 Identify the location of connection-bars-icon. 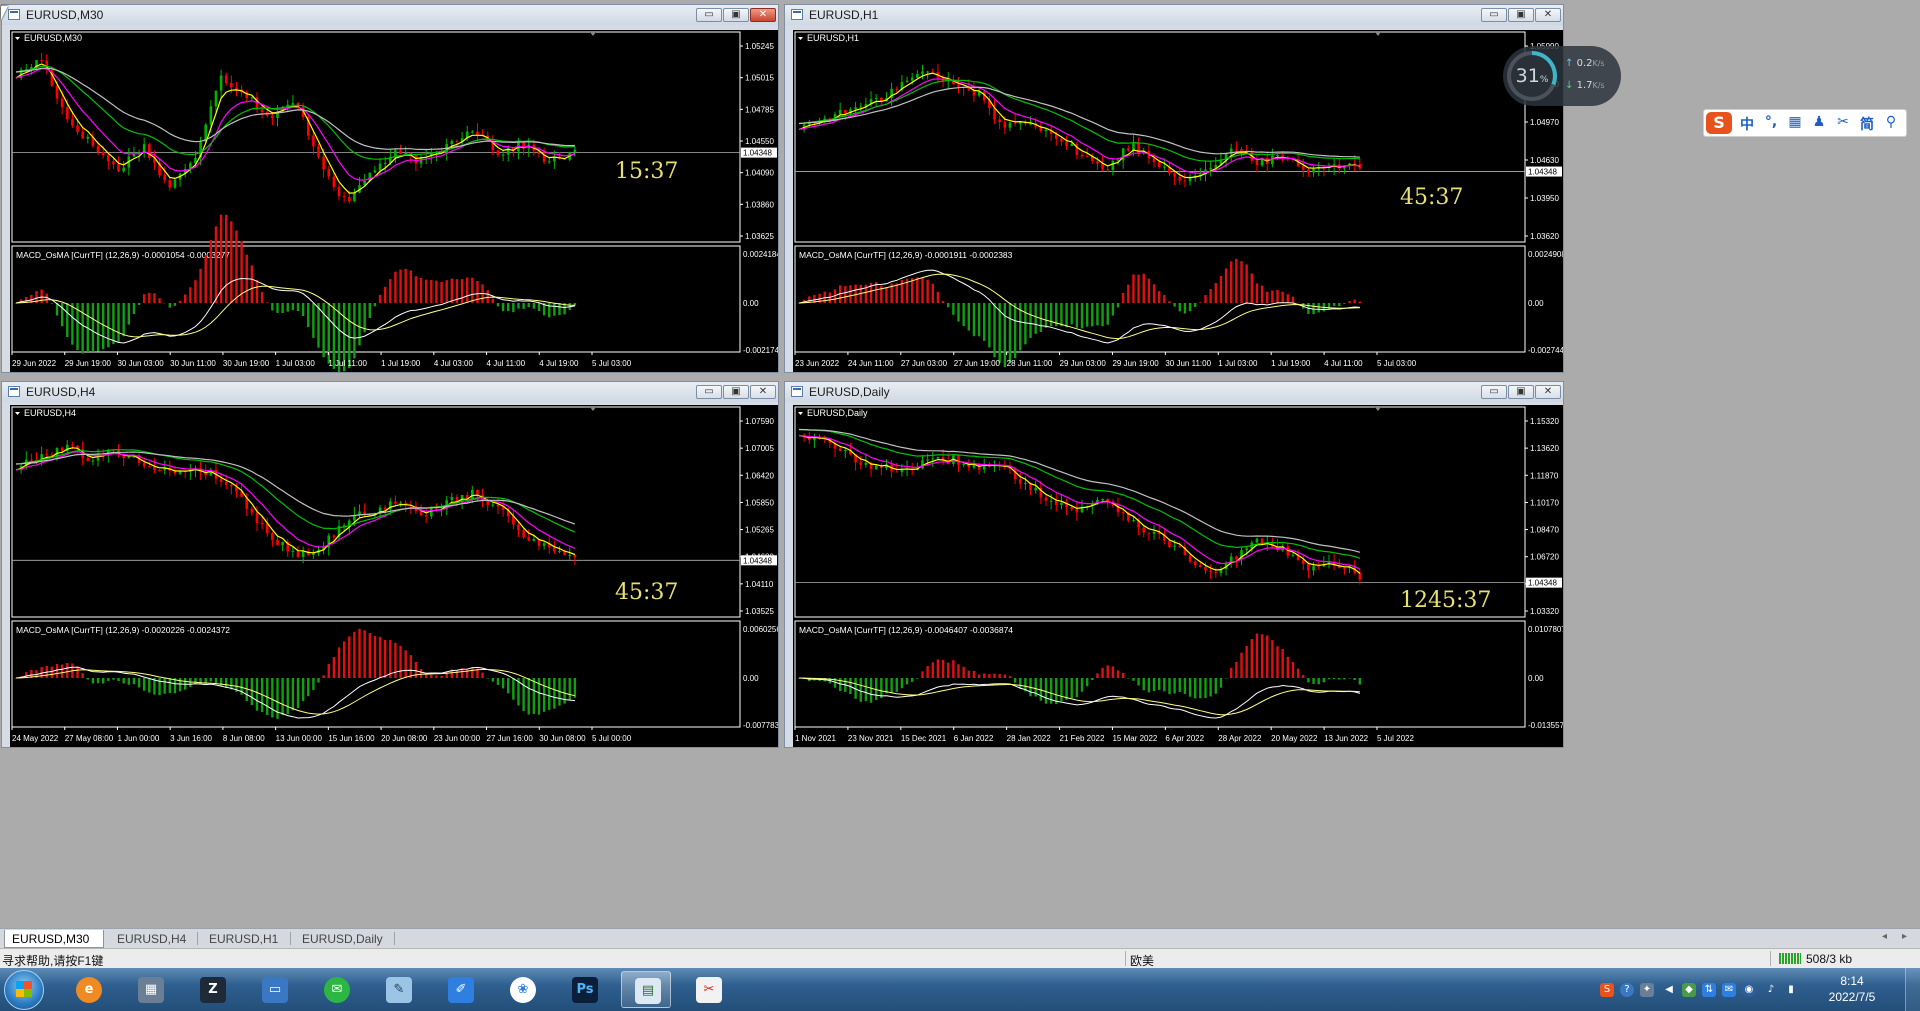
(1790, 958).